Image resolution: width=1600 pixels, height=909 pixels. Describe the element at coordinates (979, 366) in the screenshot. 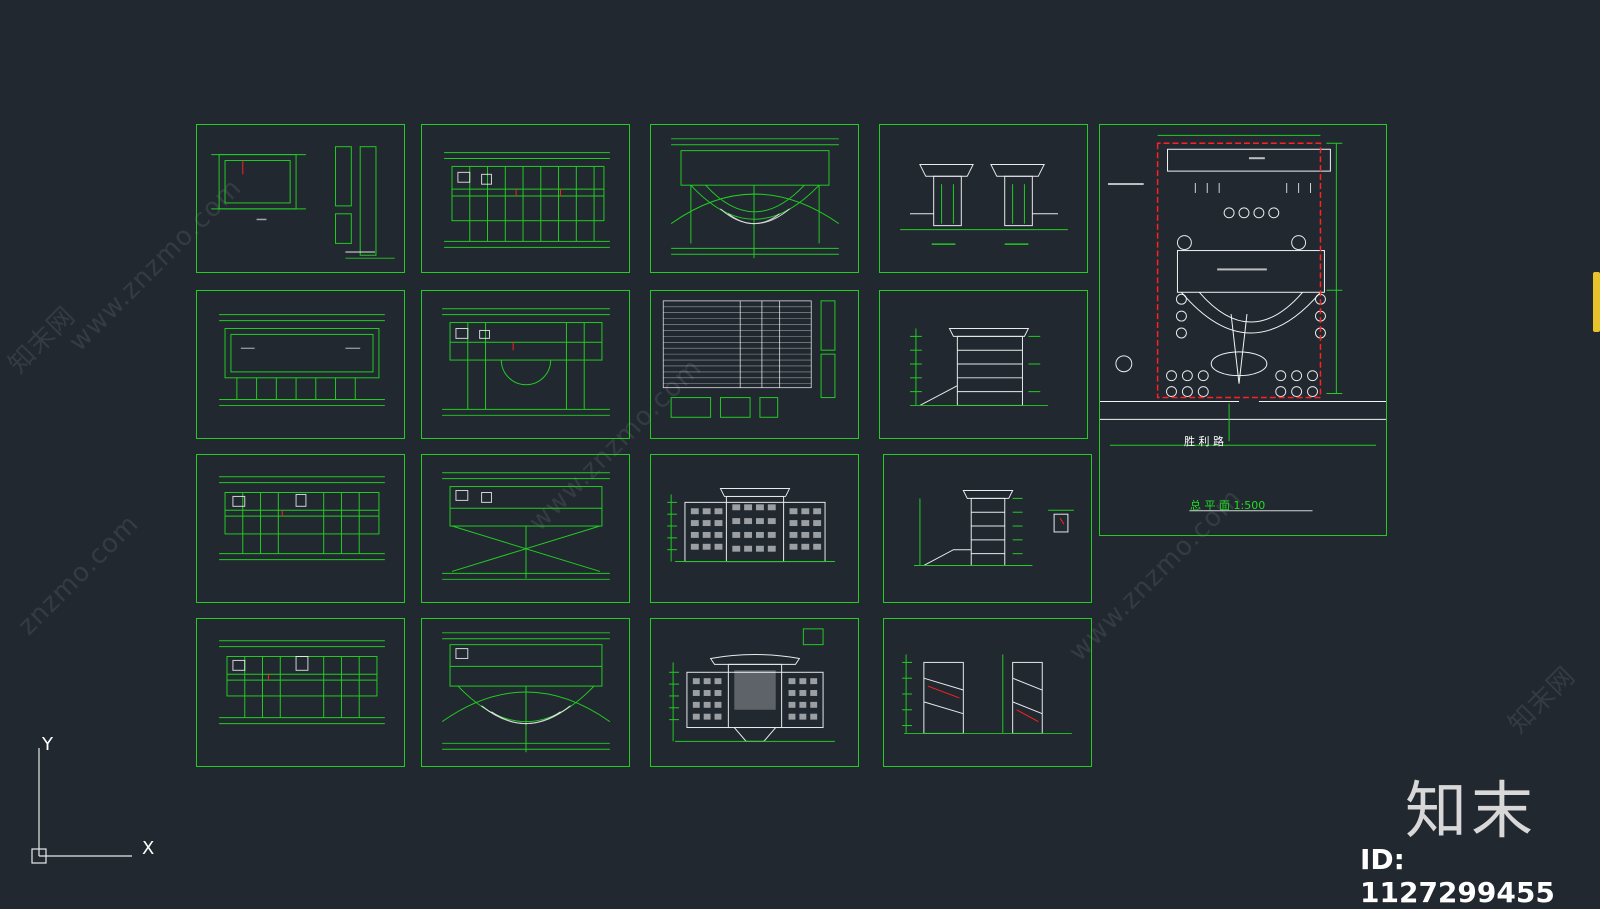

I see `section-drawing` at that location.